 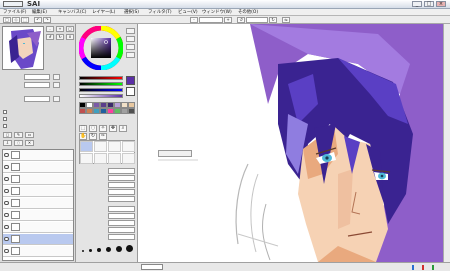 What do you see at coordinates (273, 20) in the screenshot?
I see `rotate-right-icon: ↻` at bounding box center [273, 20].